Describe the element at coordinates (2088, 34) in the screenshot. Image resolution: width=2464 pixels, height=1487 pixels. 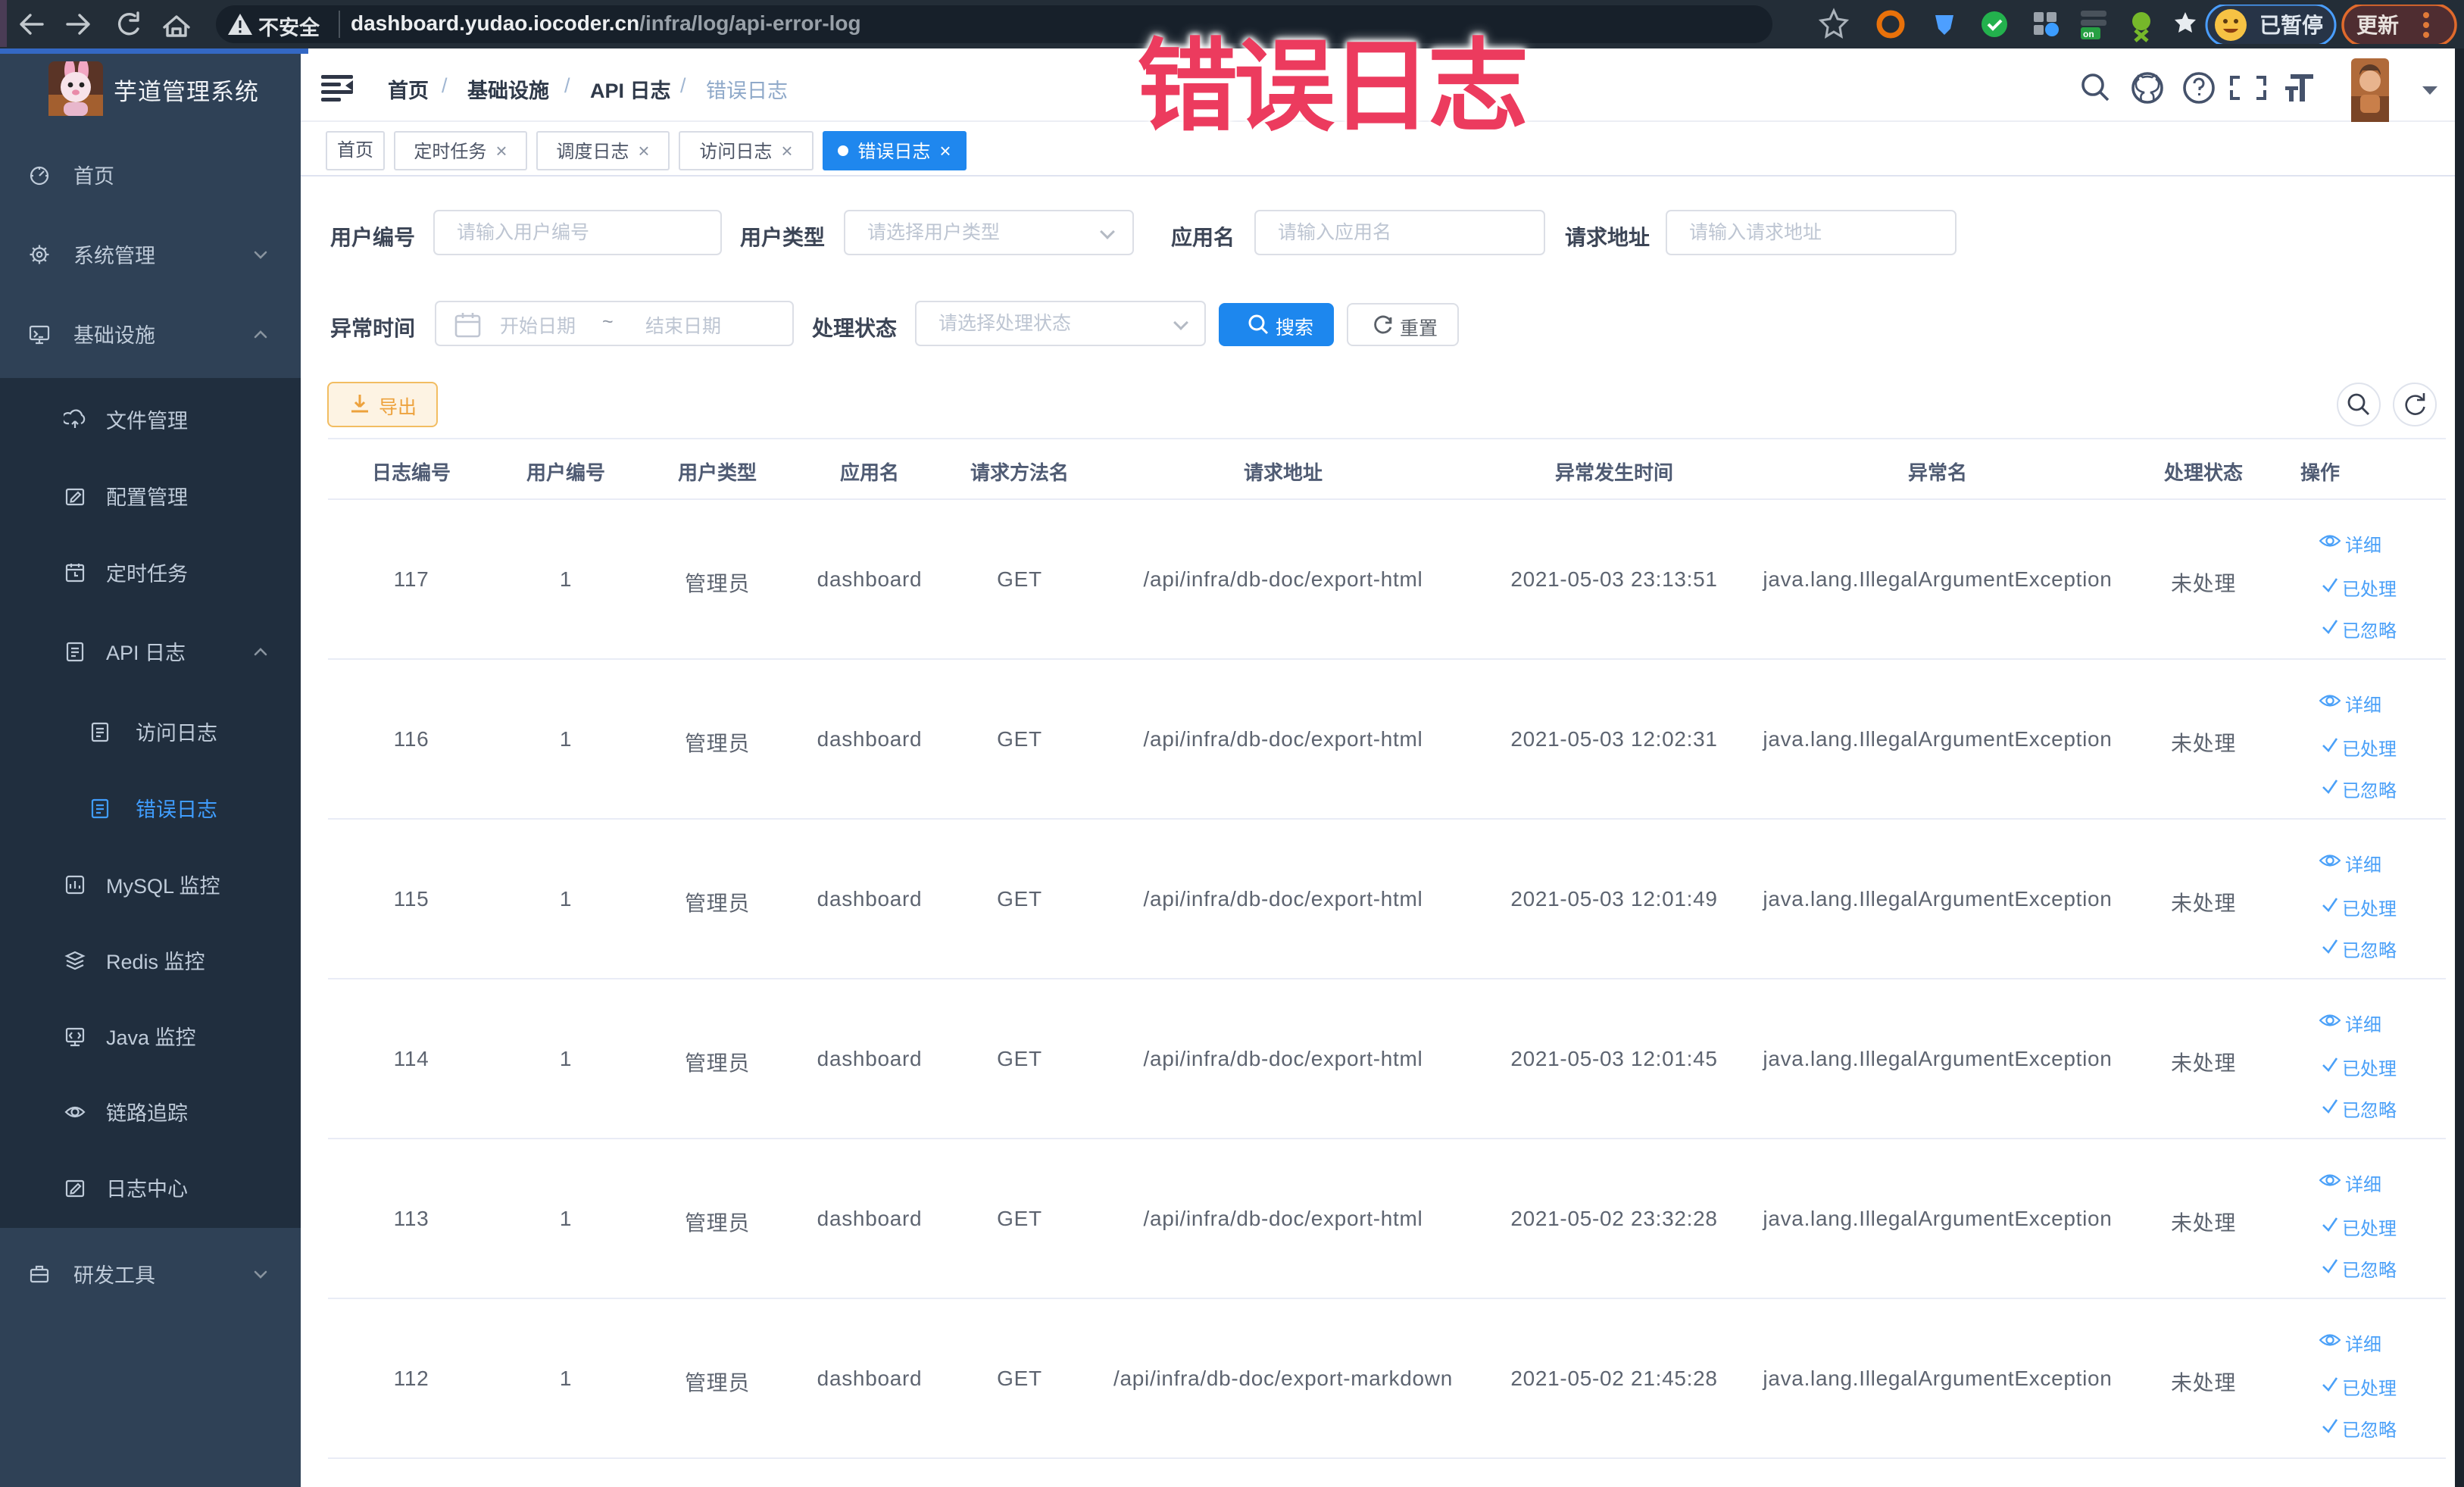
I see `svg-text: on` at that location.